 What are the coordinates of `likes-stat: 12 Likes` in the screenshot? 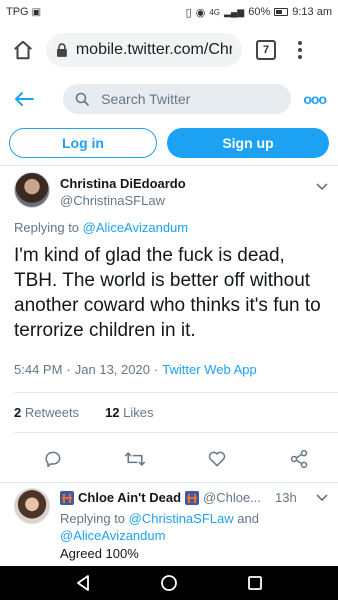 It's located at (129, 412).